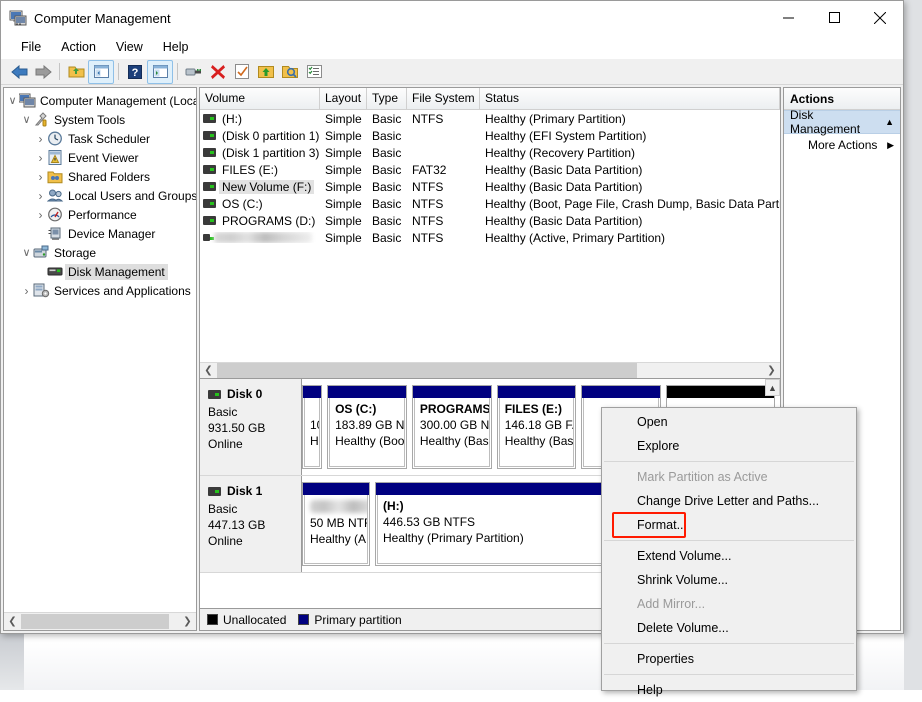 Image resolution: width=922 pixels, height=702 pixels. I want to click on volume-column-header-volume: Volume, so click(260, 98).